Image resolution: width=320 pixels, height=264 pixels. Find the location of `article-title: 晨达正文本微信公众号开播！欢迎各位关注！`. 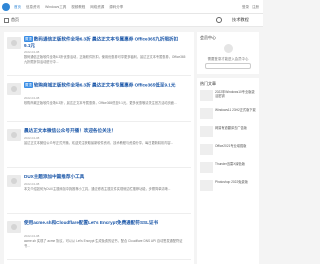

article-title: 晨达正文本微信公众号开播！欢迎各位关注！ is located at coordinates (104, 131).